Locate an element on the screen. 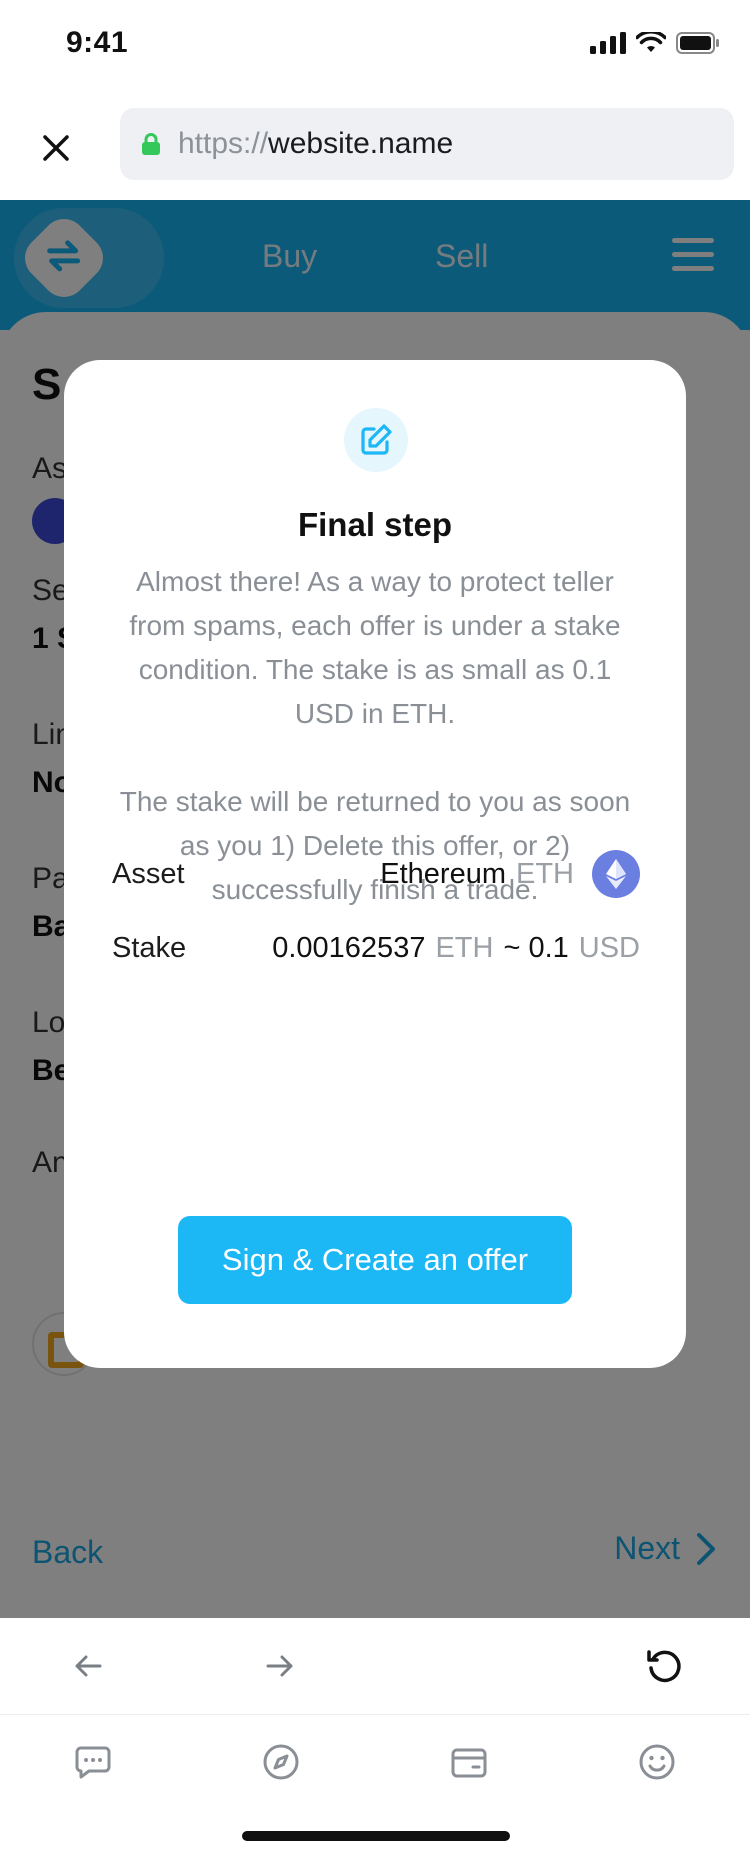 Image resolution: width=750 pixels, height=1854 pixels. close-button is located at coordinates (56, 148).